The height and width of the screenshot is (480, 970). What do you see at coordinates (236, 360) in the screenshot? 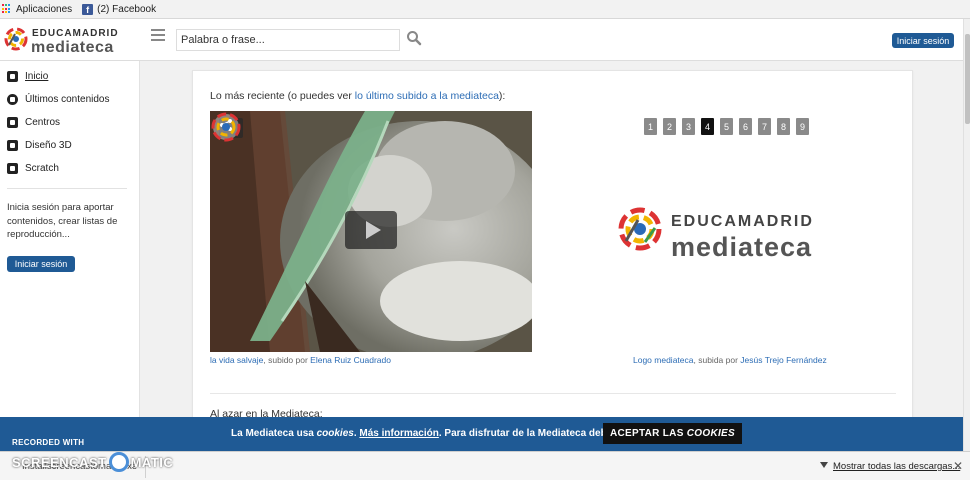
I see `video-title-link: la vida salvaje` at bounding box center [236, 360].